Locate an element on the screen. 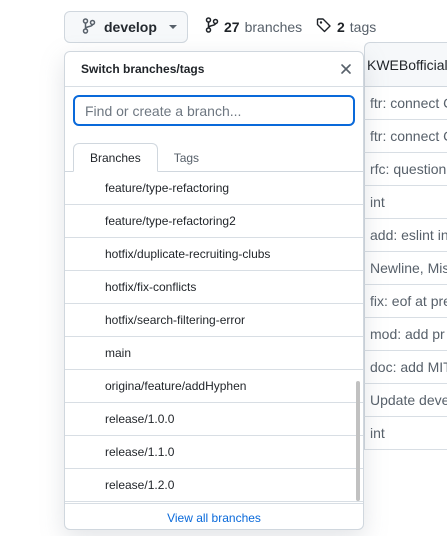  branch-item: main is located at coordinates (214, 353).